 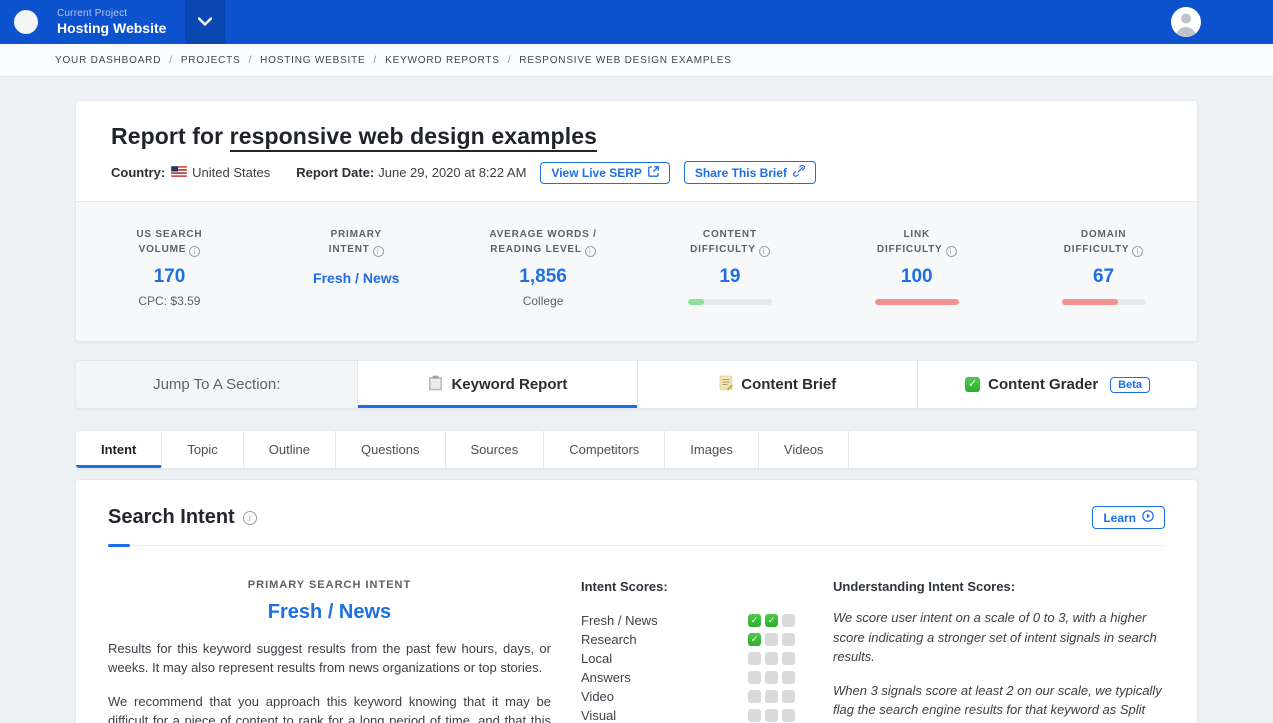 I want to click on intent-score-label: Answers, so click(x=606, y=677).